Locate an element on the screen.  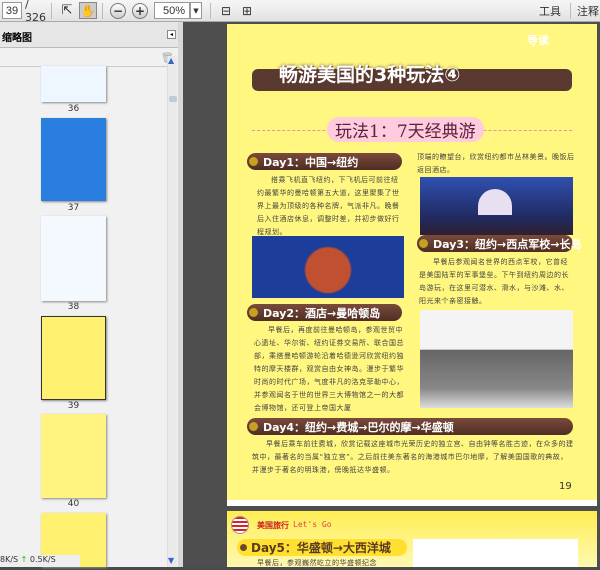
upload-arrow-icon: ↑ is located at coordinates (24, 559).